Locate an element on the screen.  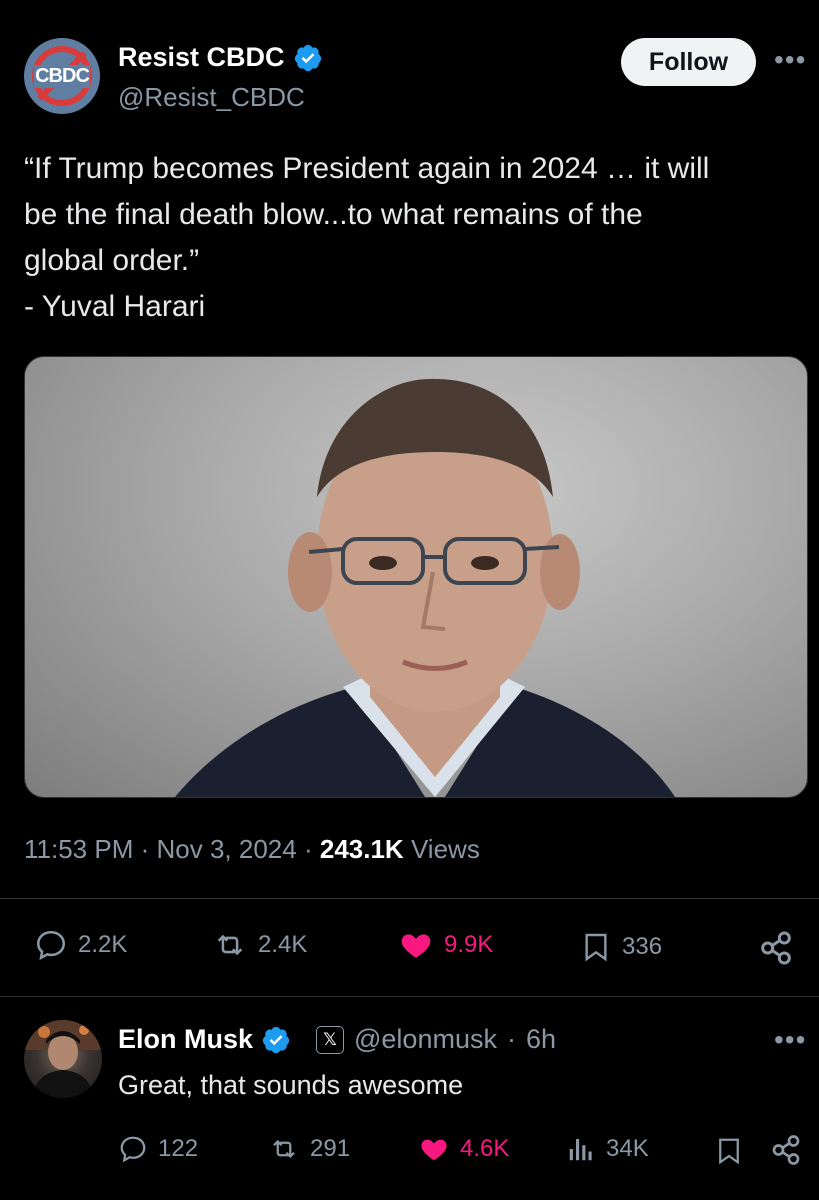
reply-reply-action: 122 is located at coordinates (158, 1149).